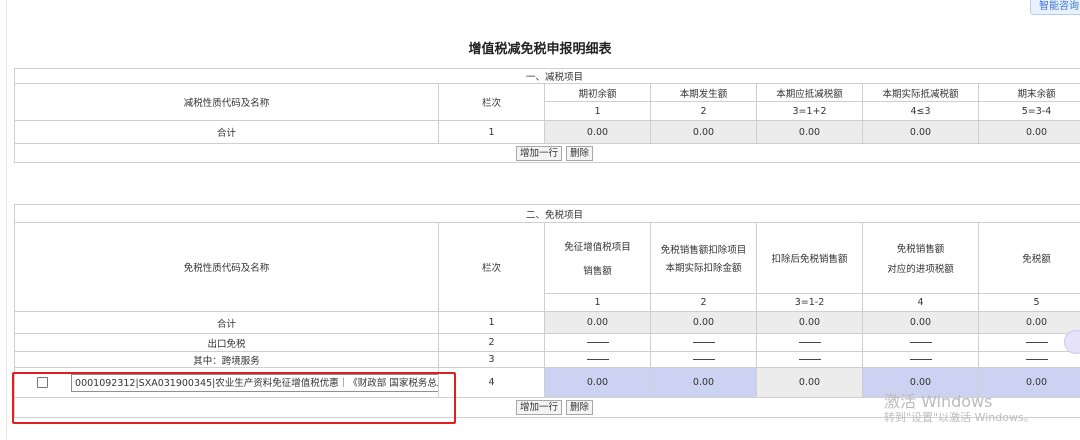 The image size is (1080, 440). Describe the element at coordinates (1028, 258) in the screenshot. I see `exemption-col-header: 免税额` at that location.